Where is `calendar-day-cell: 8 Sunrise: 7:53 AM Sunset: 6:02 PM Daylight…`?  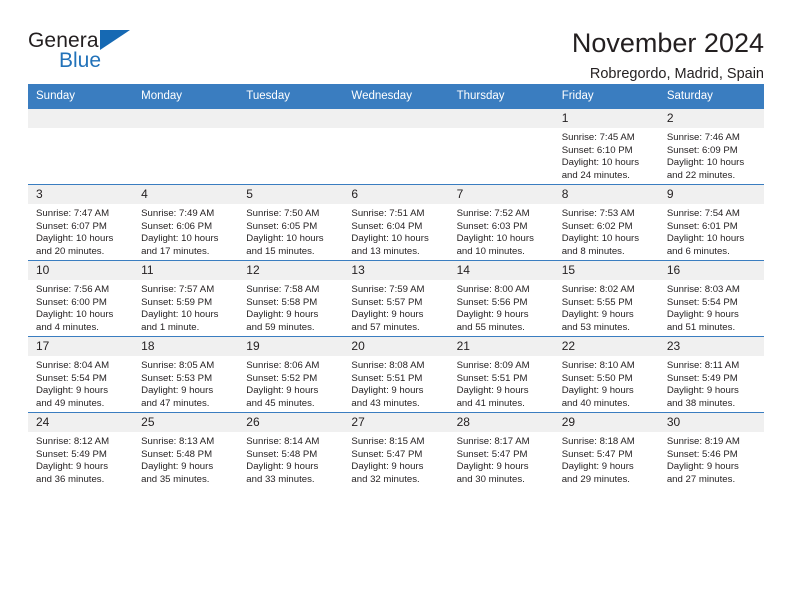 calendar-day-cell: 8 Sunrise: 7:53 AM Sunset: 6:02 PM Daylight… is located at coordinates (606, 222).